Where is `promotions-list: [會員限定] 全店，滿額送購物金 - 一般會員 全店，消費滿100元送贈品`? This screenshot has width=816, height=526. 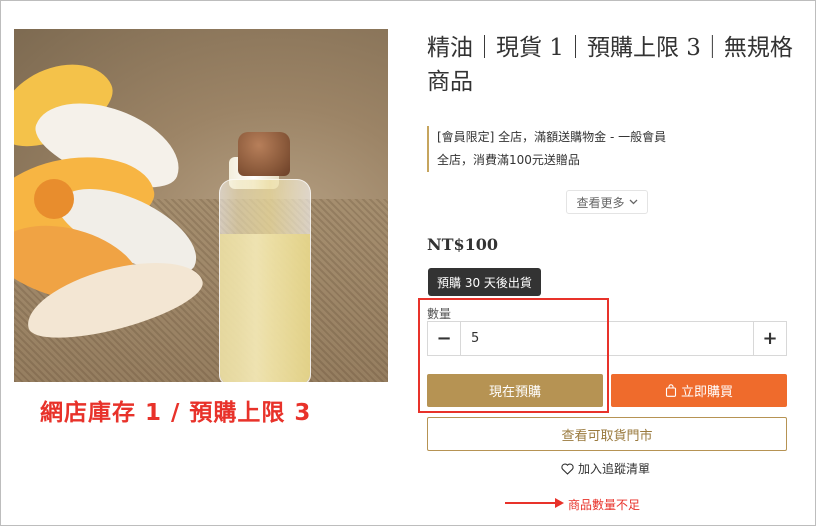
promotions-list: [會員限定] 全店，滿額送購物金 - 一般會員 全店，消費滿100元送贈品 is located at coordinates (546, 149).